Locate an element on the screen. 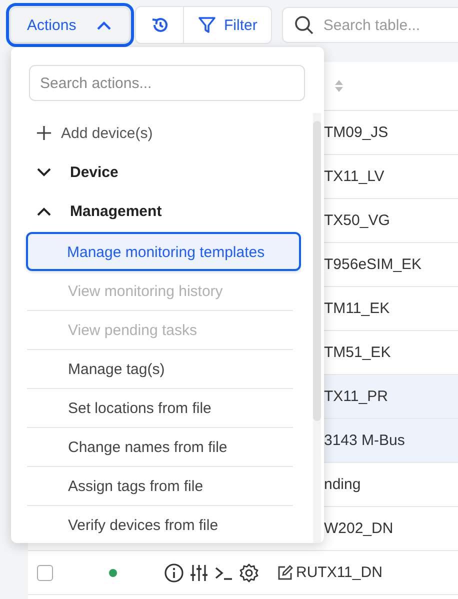 The image size is (458, 599). menu-item: Add device(s) is located at coordinates (160, 133).